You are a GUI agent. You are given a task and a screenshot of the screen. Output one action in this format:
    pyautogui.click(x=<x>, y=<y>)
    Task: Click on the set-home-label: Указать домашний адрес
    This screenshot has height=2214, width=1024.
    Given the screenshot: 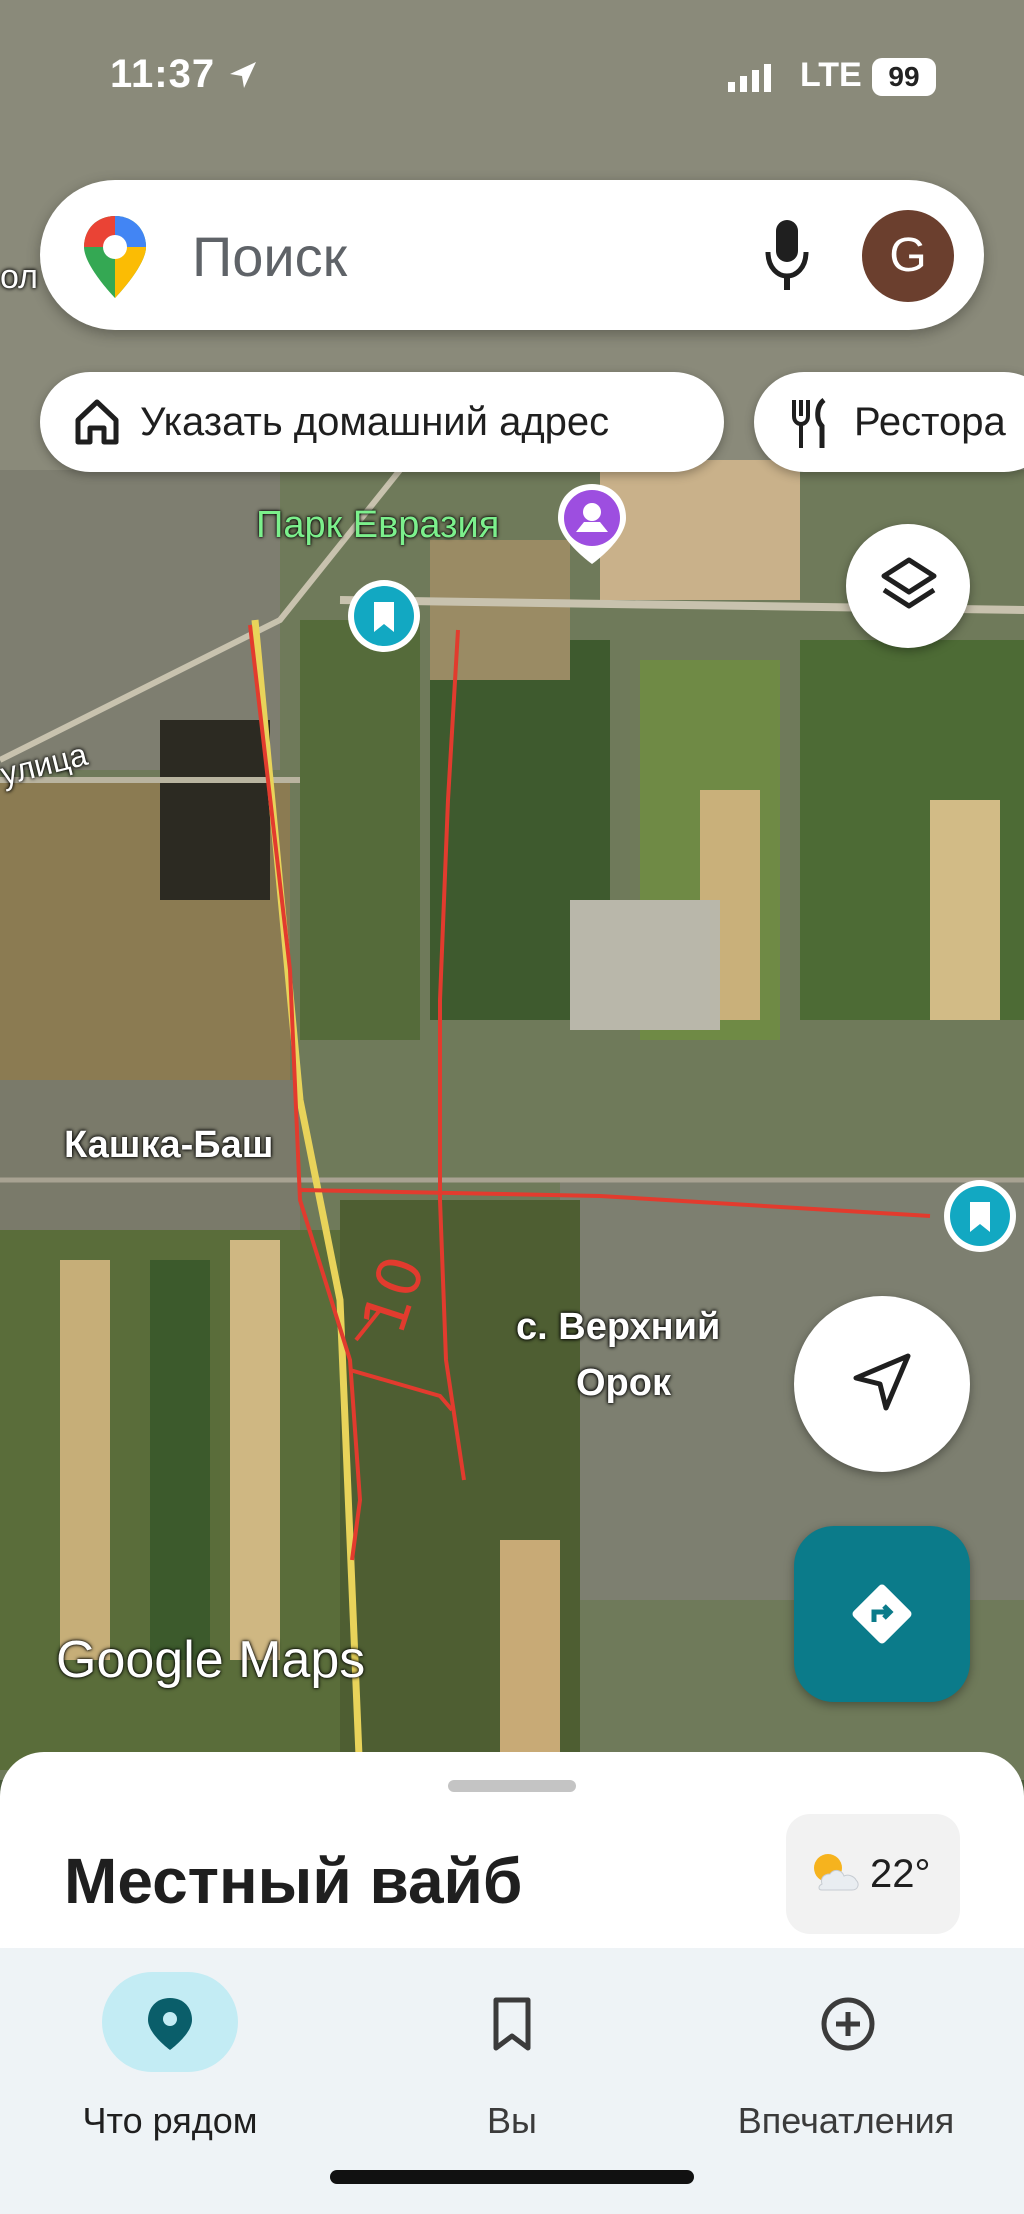 What is the action you would take?
    pyautogui.click(x=375, y=422)
    